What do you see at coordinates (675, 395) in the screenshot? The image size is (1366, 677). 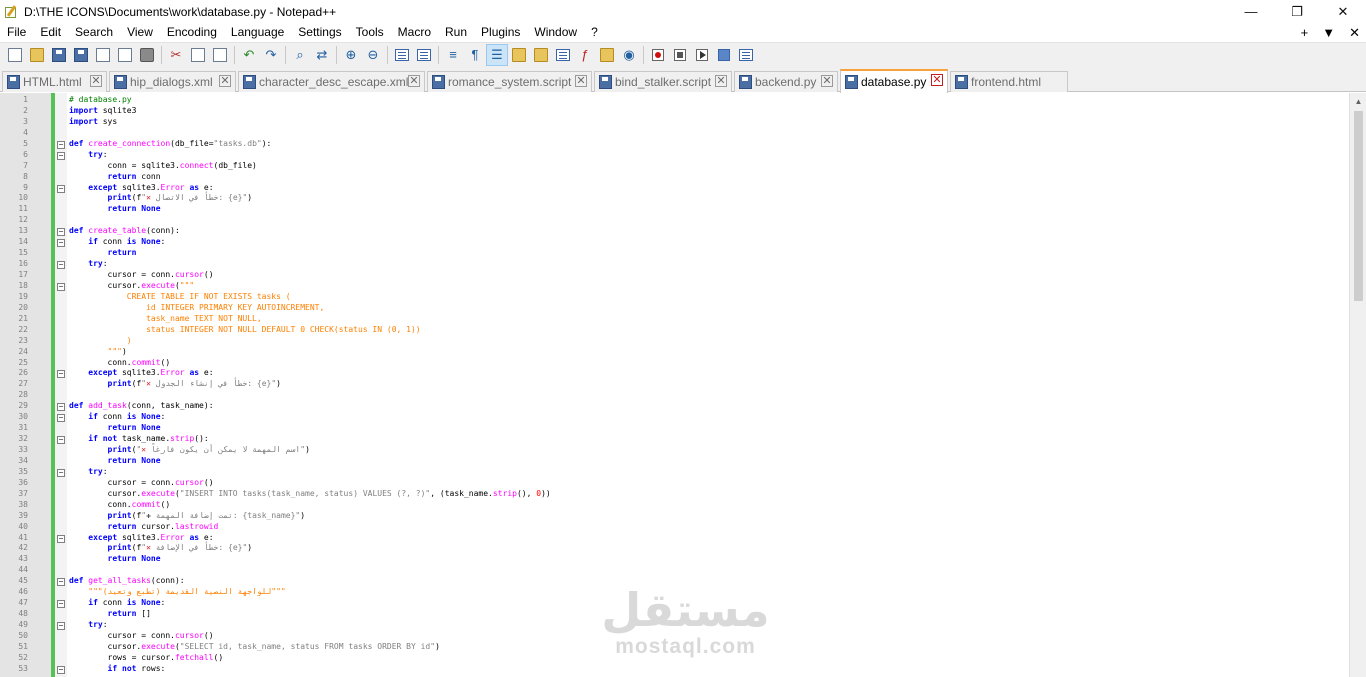 I see `code-line: 28` at bounding box center [675, 395].